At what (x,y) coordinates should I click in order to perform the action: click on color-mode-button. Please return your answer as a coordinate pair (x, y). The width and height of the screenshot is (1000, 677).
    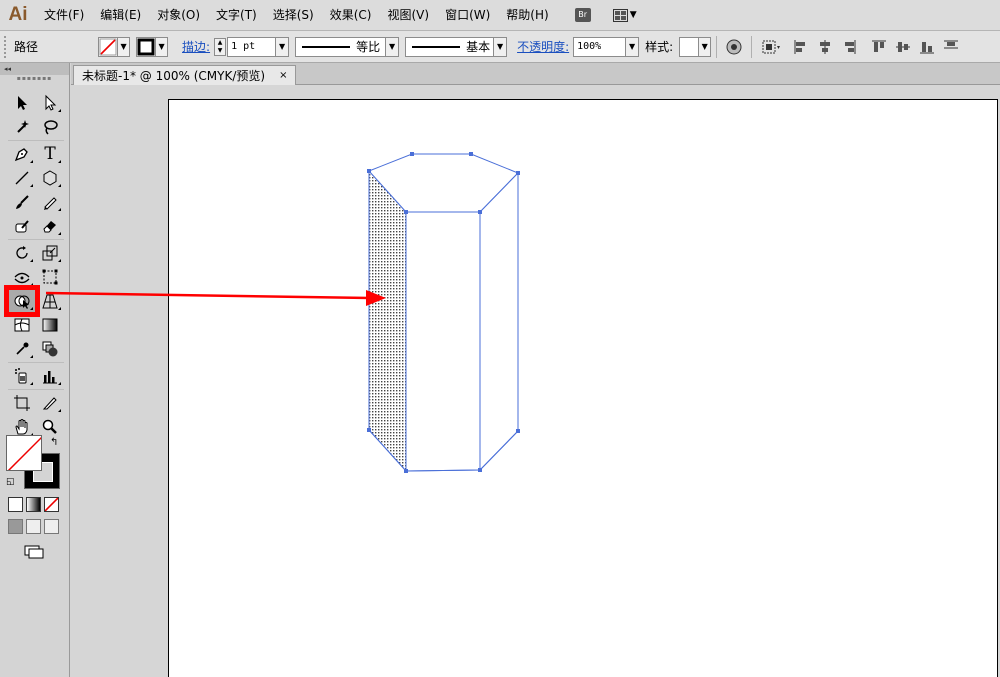
    Looking at the image, I should click on (15, 504).